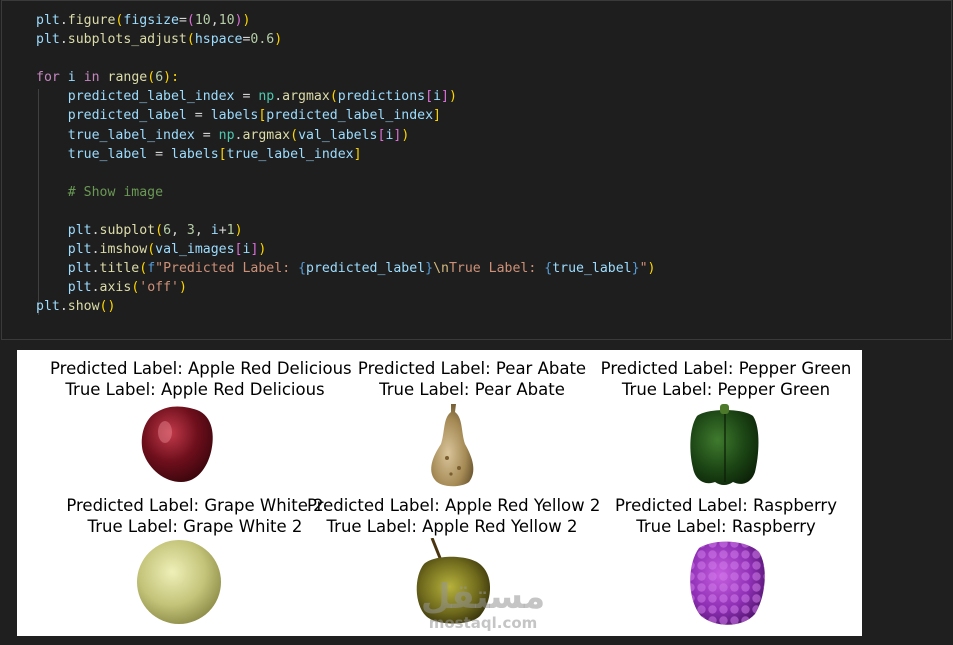 This screenshot has width=953, height=645. I want to click on grape-white-image, so click(179, 582).